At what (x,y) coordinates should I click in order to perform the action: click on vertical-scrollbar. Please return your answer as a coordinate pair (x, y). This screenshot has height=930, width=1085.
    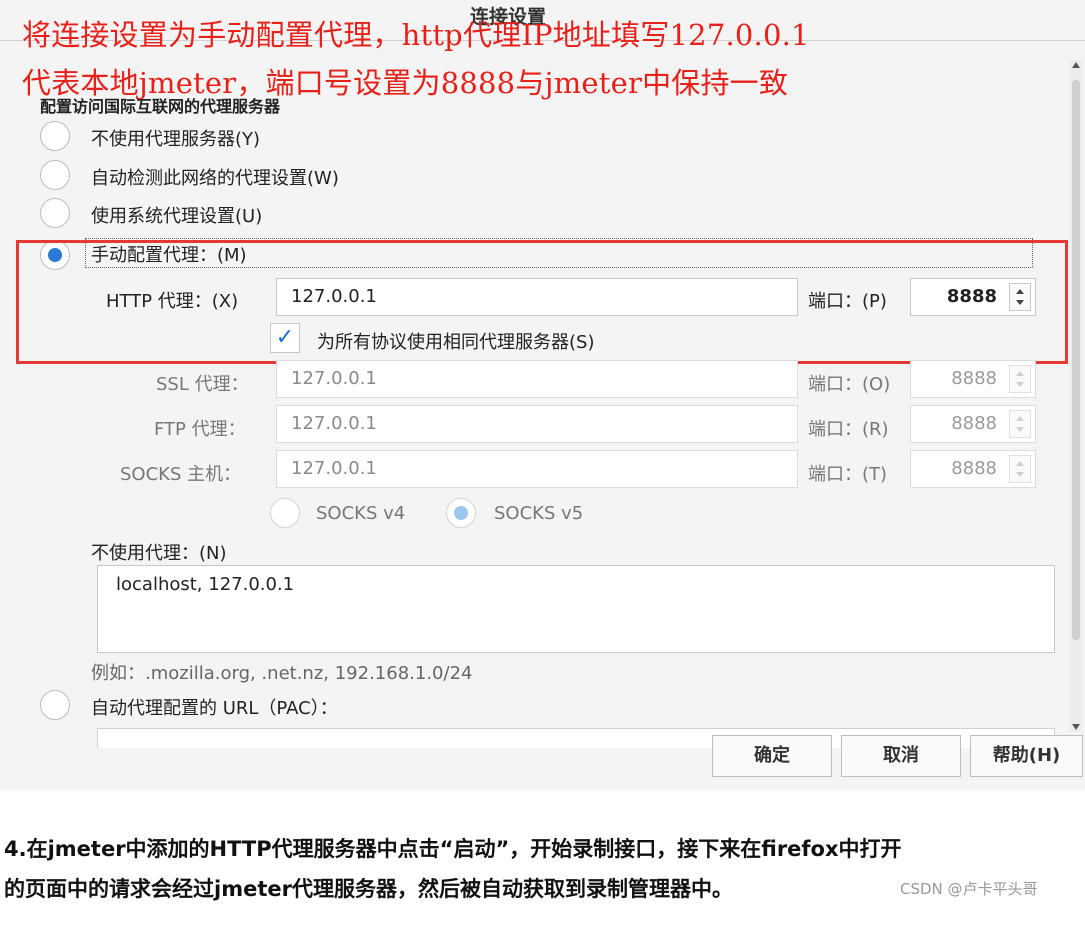
    Looking at the image, I should click on (1076, 396).